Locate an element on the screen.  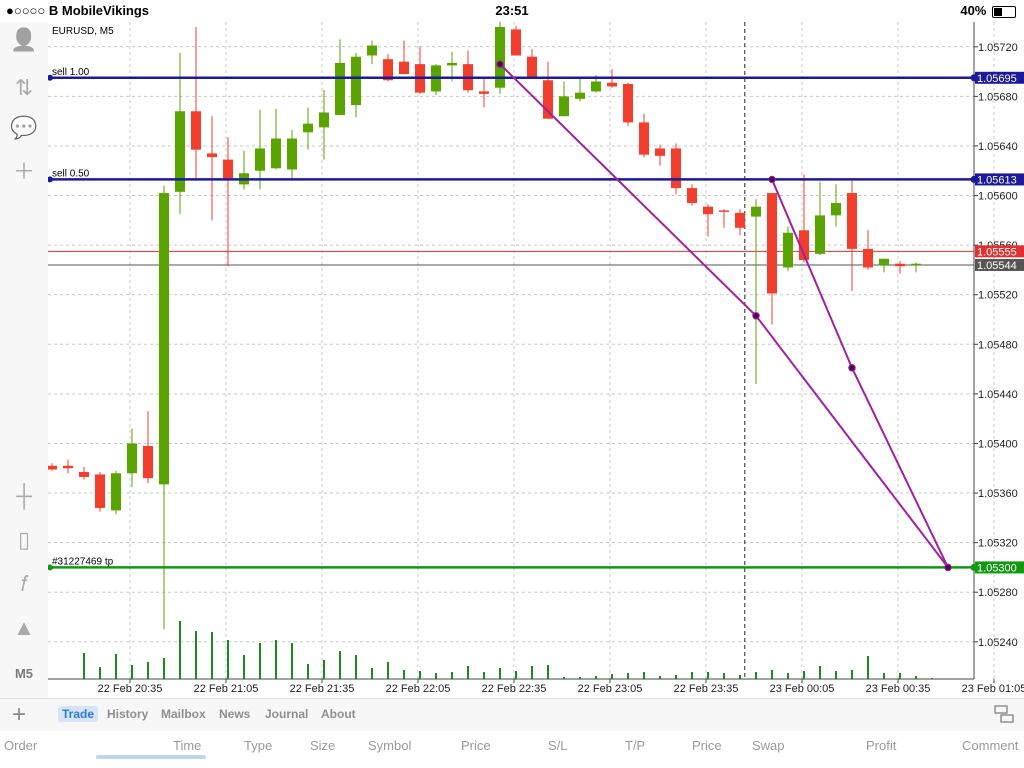
y-tick-label: 1.05280 is located at coordinates (998, 593).